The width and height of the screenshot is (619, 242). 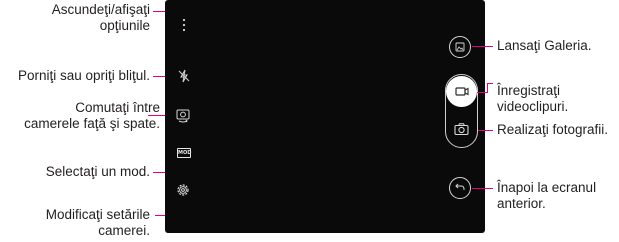 What do you see at coordinates (97, 214) in the screenshot?
I see `callout-change-settings-line1: Modificaţi setările` at bounding box center [97, 214].